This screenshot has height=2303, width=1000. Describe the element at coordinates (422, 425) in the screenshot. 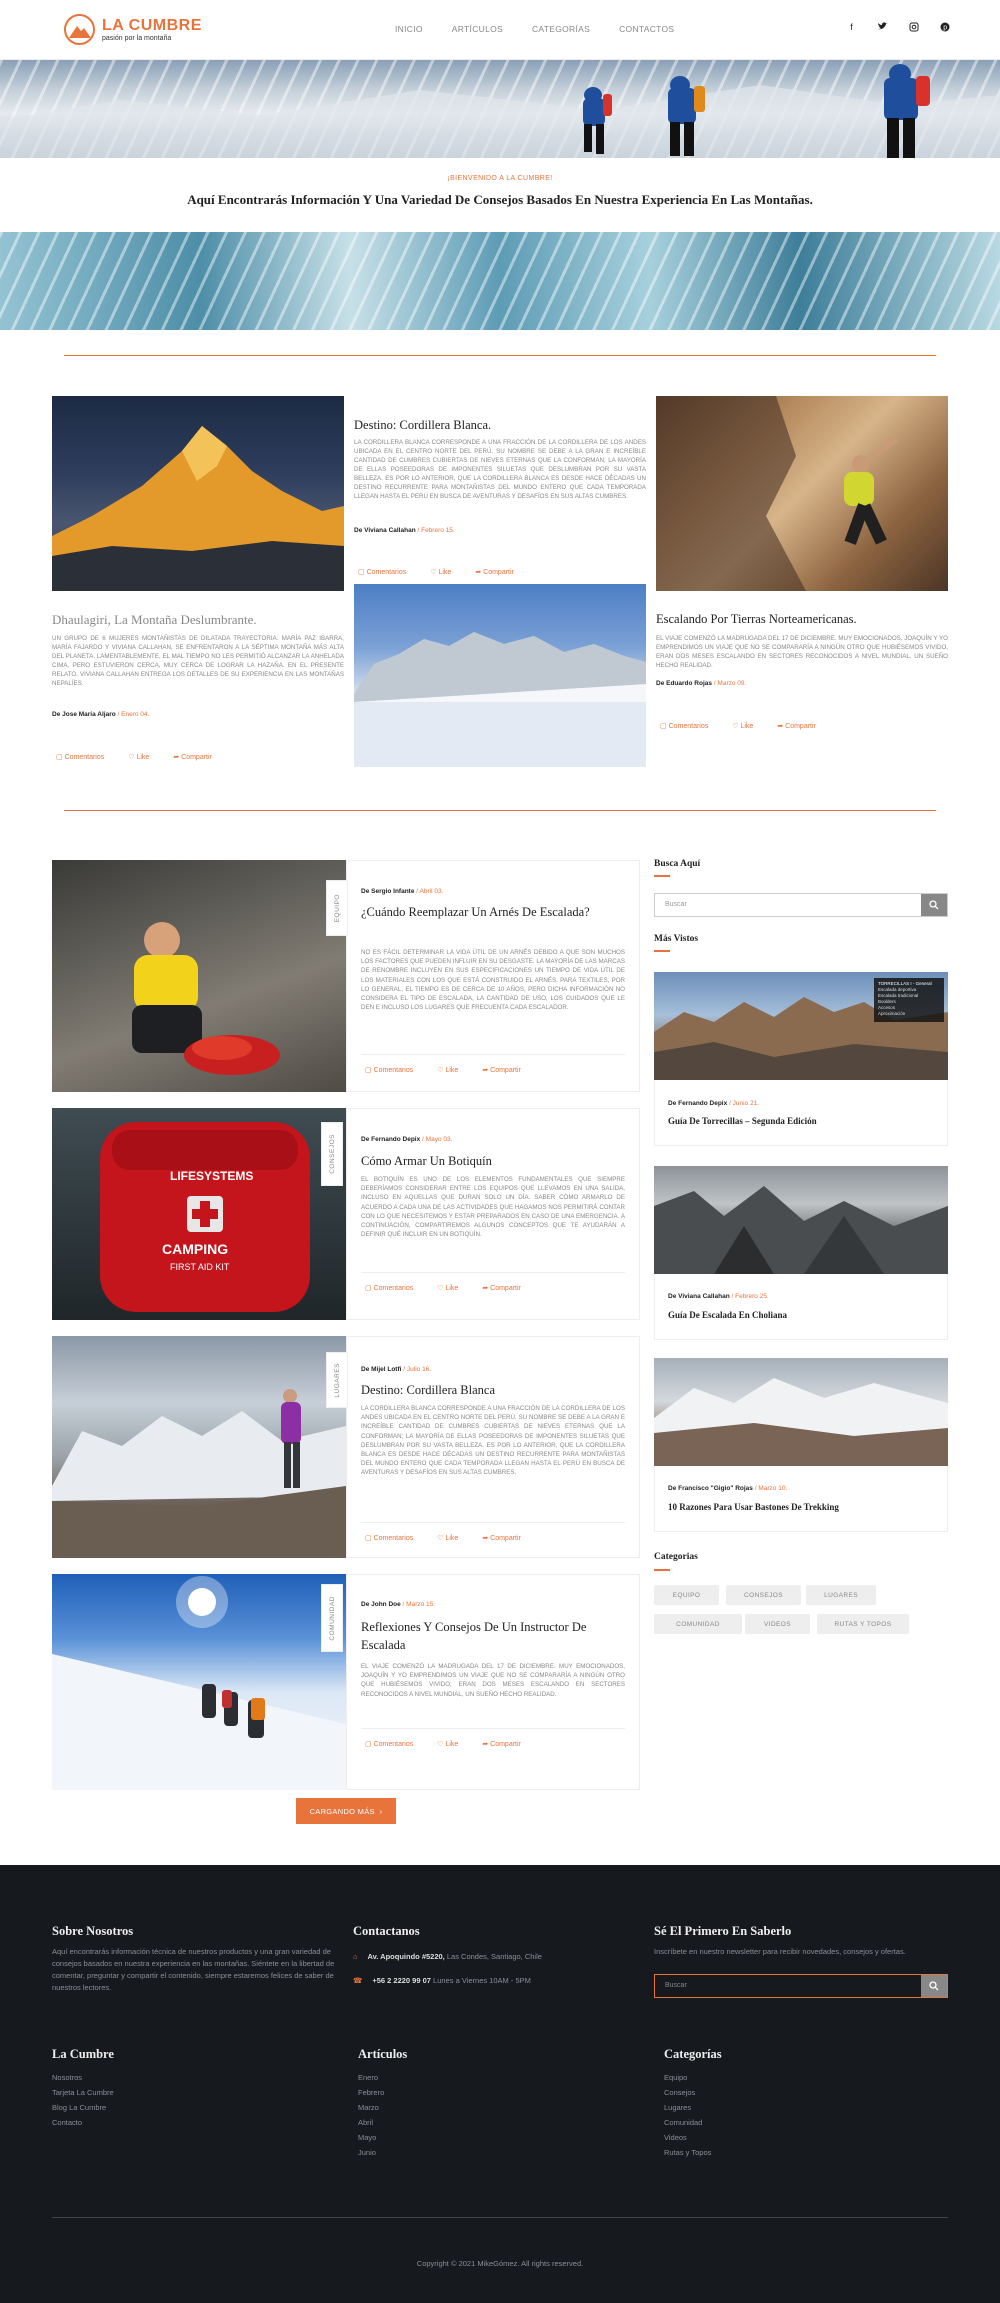

I see `featured-title: Destino: Cordillera Blanca.` at that location.